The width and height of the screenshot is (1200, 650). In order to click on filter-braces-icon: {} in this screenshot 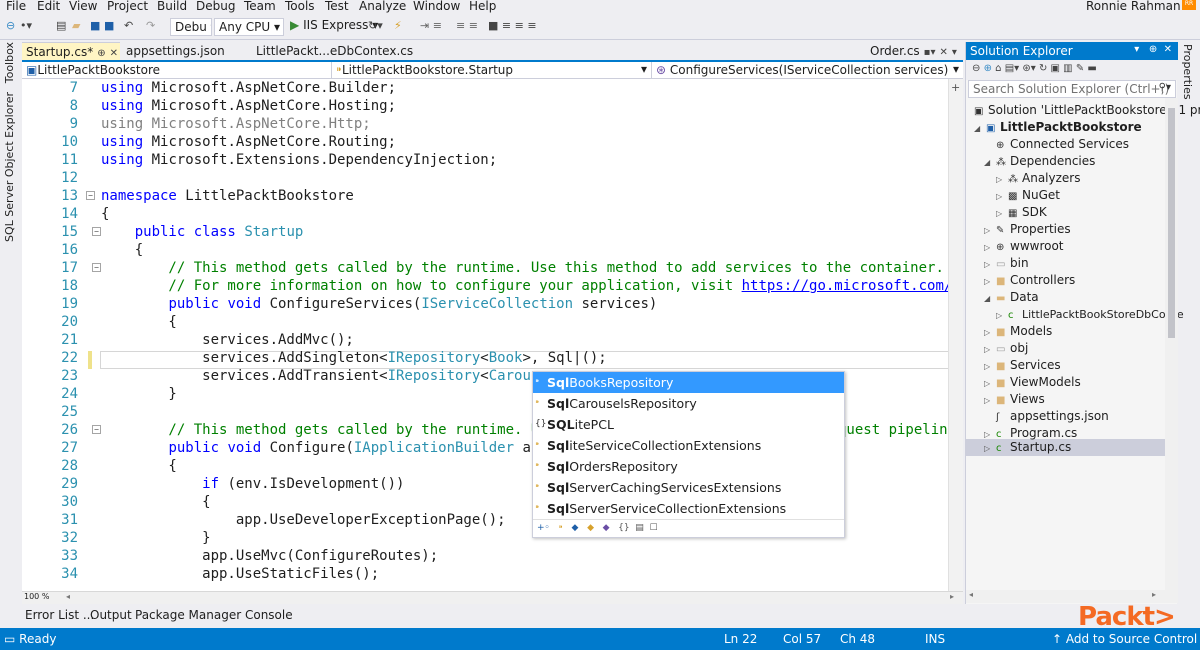, I will do `click(623, 528)`.